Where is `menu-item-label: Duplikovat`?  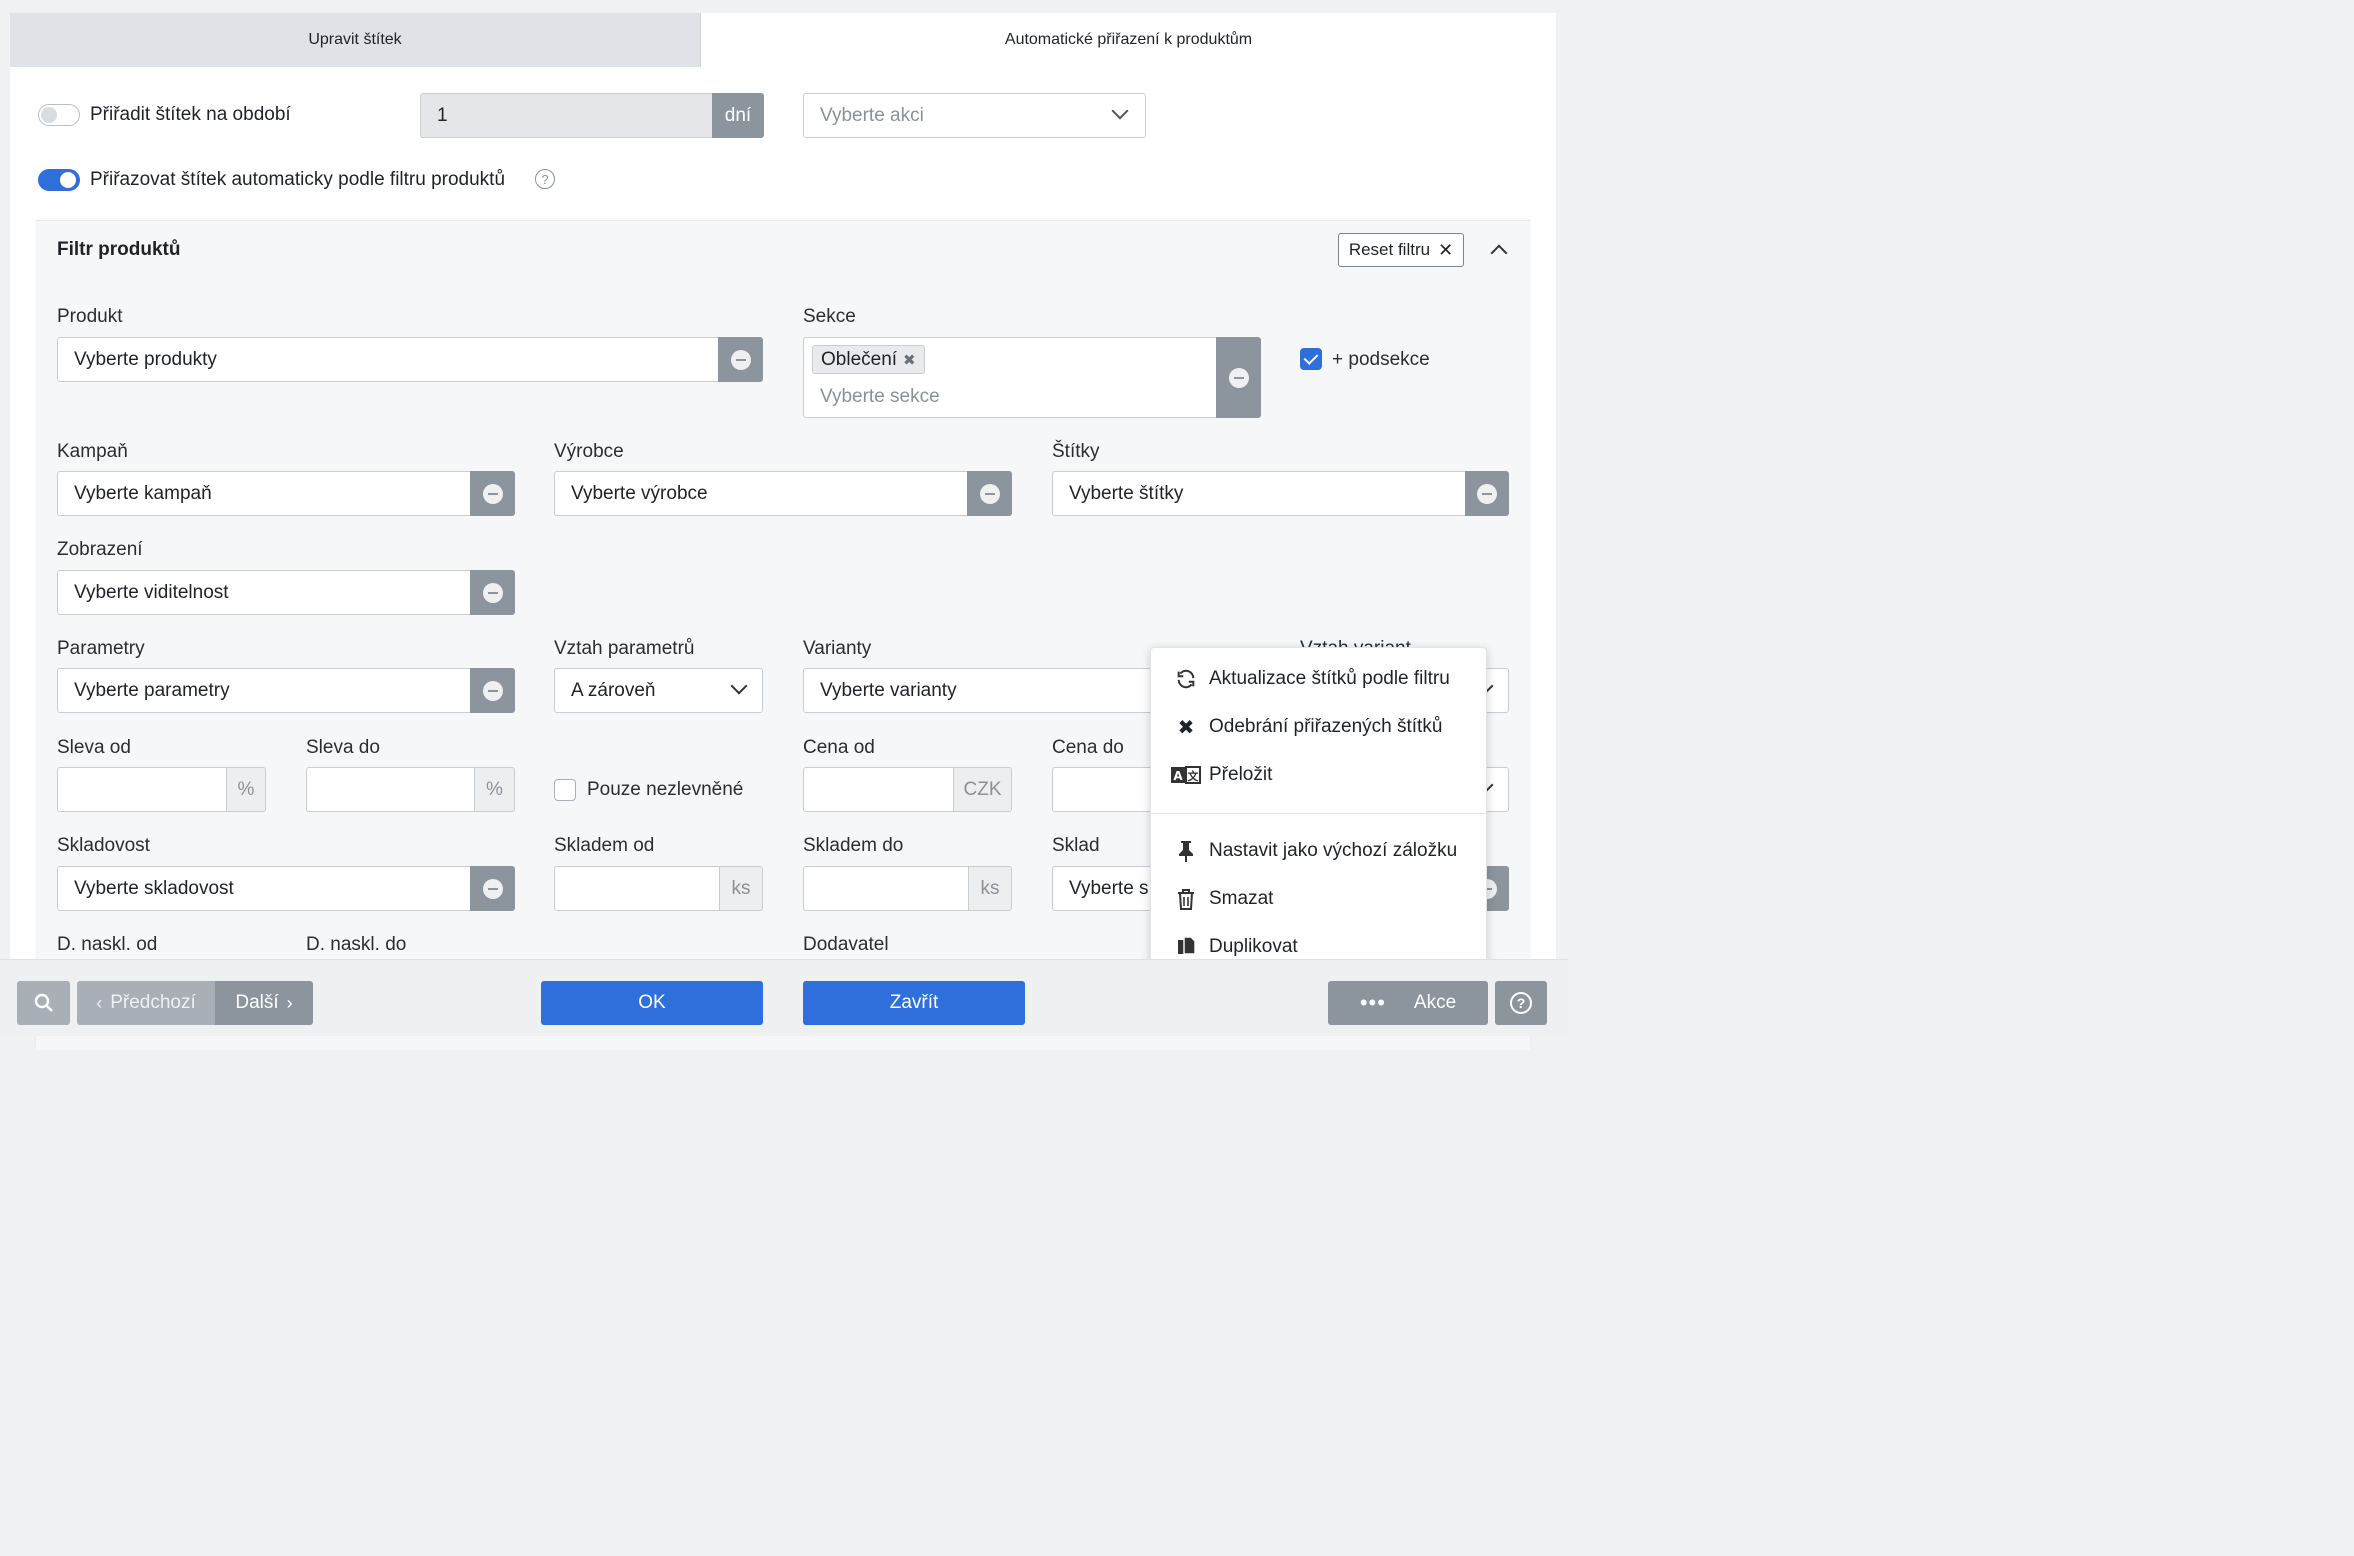
menu-item-label: Duplikovat is located at coordinates (1253, 946).